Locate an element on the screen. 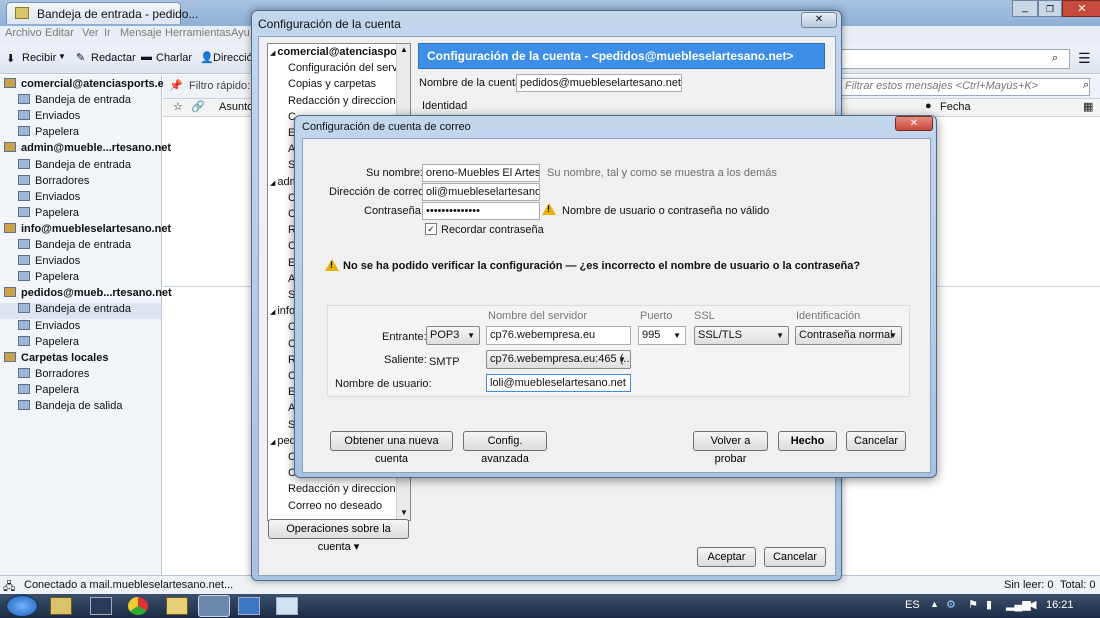 Image resolution: width=1100 pixels, height=618 pixels. maximize-button: ❐ is located at coordinates (1050, 8).